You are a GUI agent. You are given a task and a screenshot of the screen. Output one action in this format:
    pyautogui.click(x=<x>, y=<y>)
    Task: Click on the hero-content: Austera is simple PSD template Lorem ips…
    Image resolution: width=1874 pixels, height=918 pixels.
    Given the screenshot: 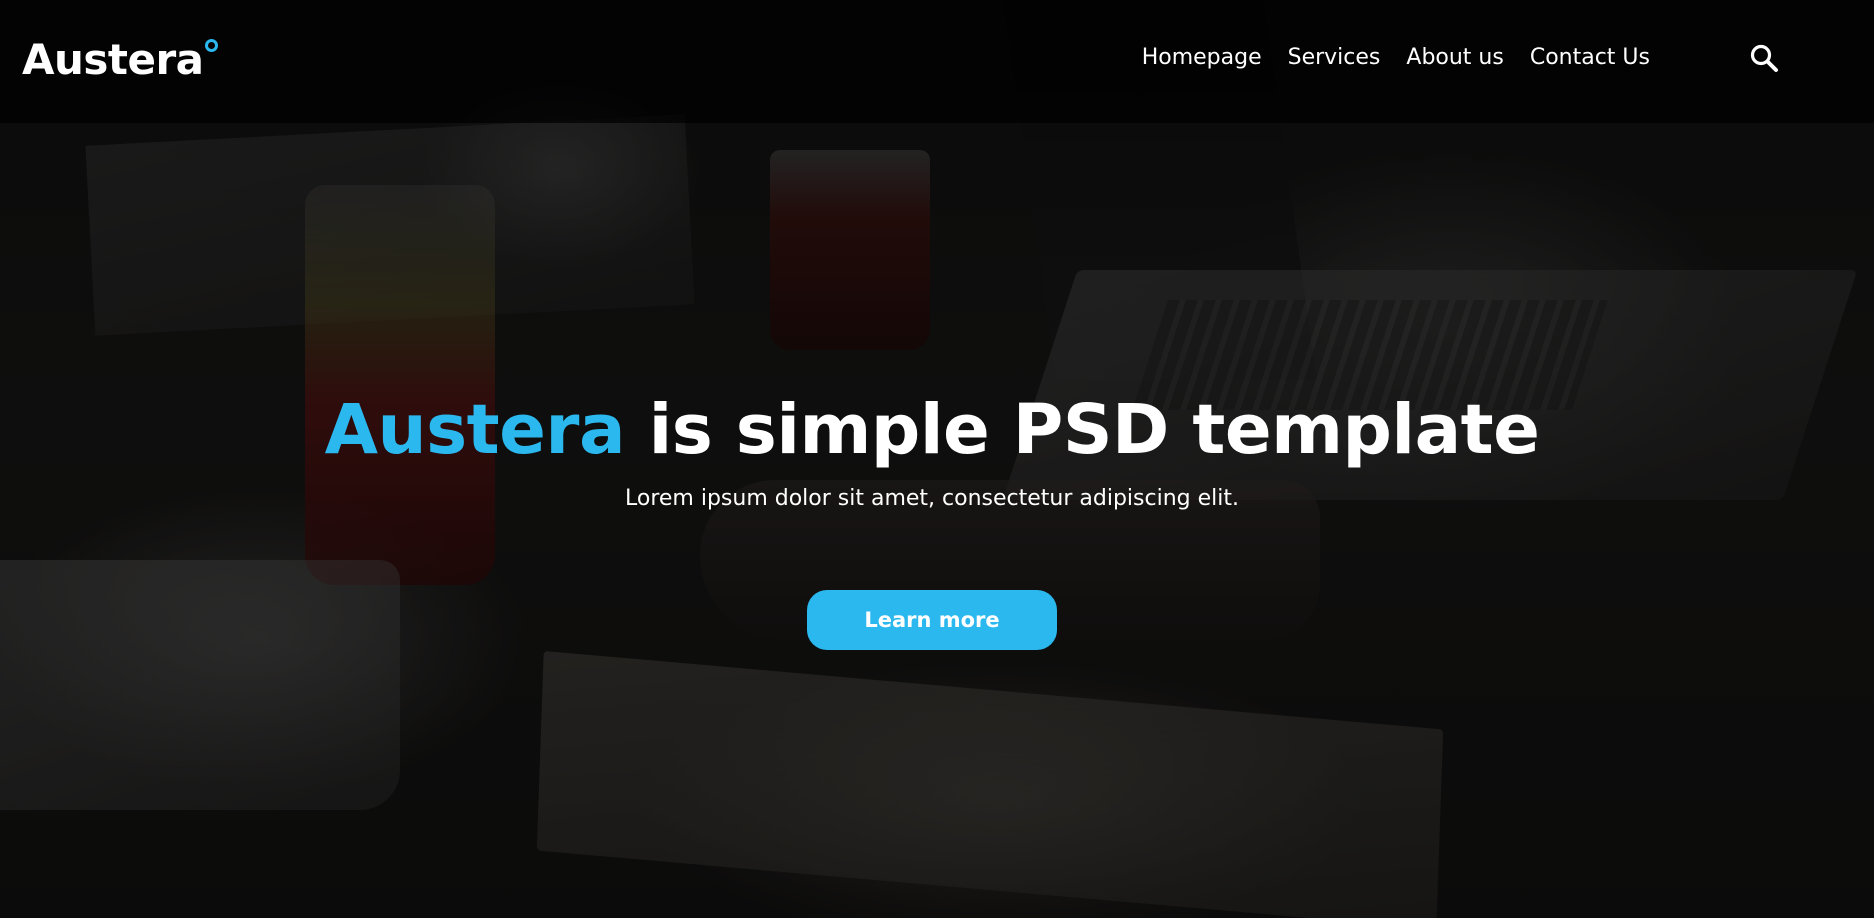 What is the action you would take?
    pyautogui.click(x=932, y=452)
    